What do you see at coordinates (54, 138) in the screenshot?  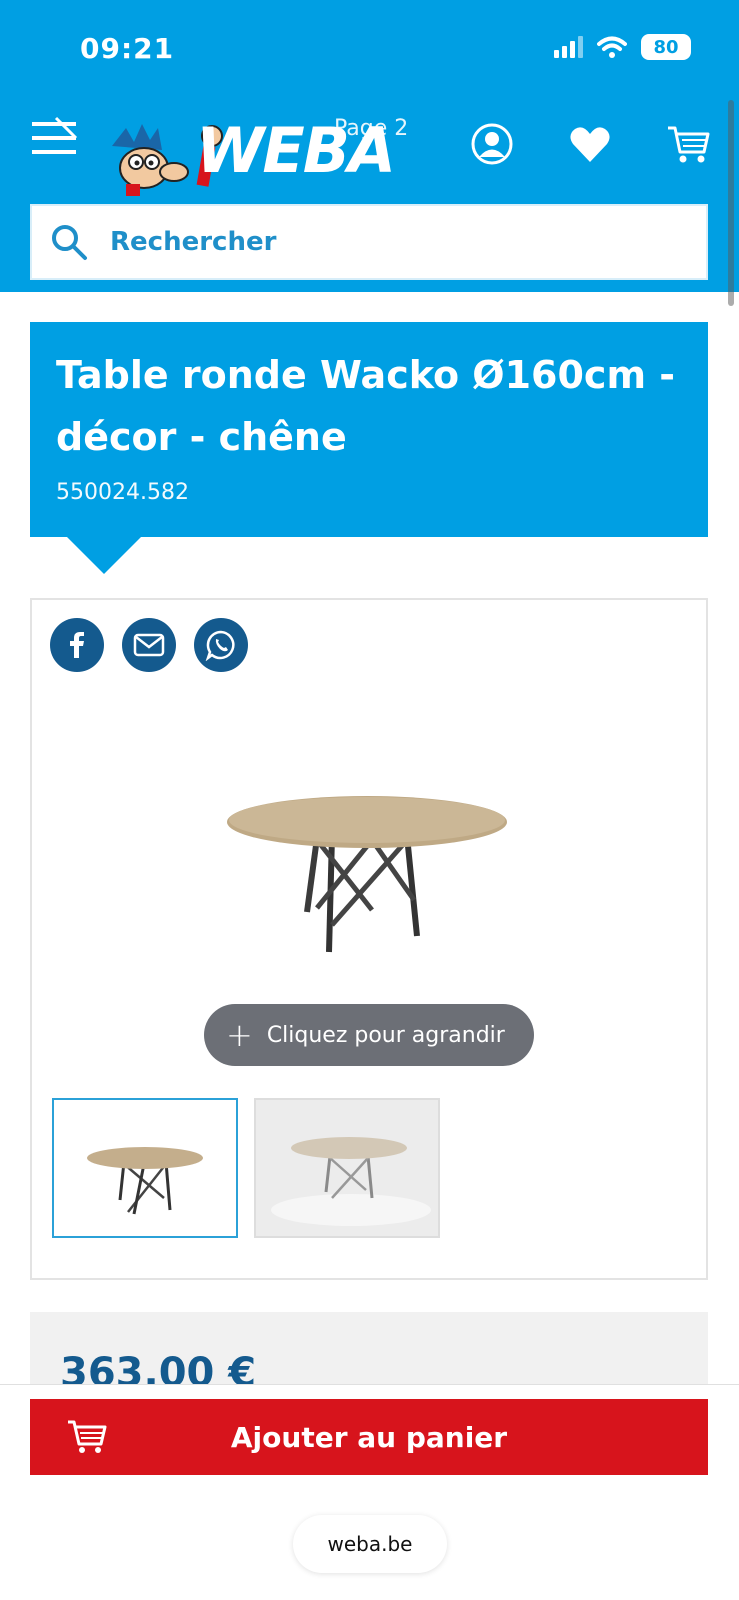 I see `menu-icon` at bounding box center [54, 138].